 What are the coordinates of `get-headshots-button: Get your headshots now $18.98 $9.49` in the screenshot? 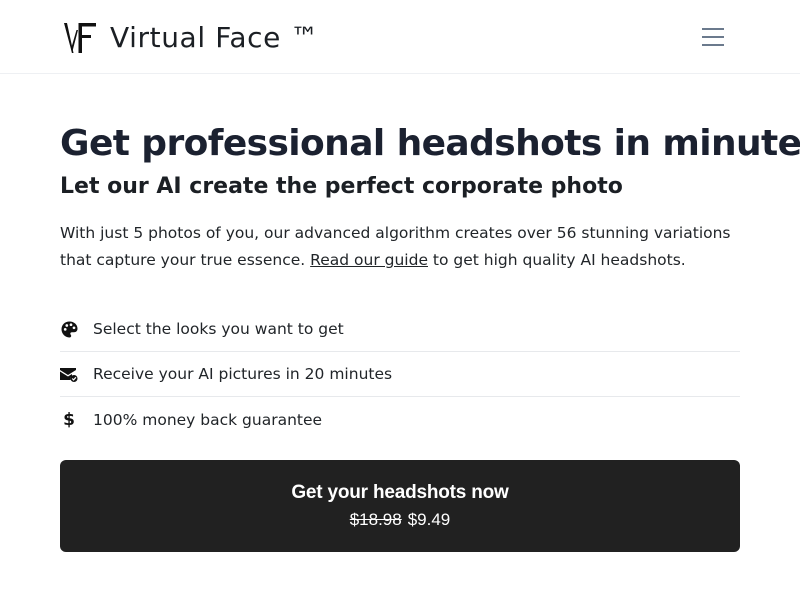 It's located at (400, 506).